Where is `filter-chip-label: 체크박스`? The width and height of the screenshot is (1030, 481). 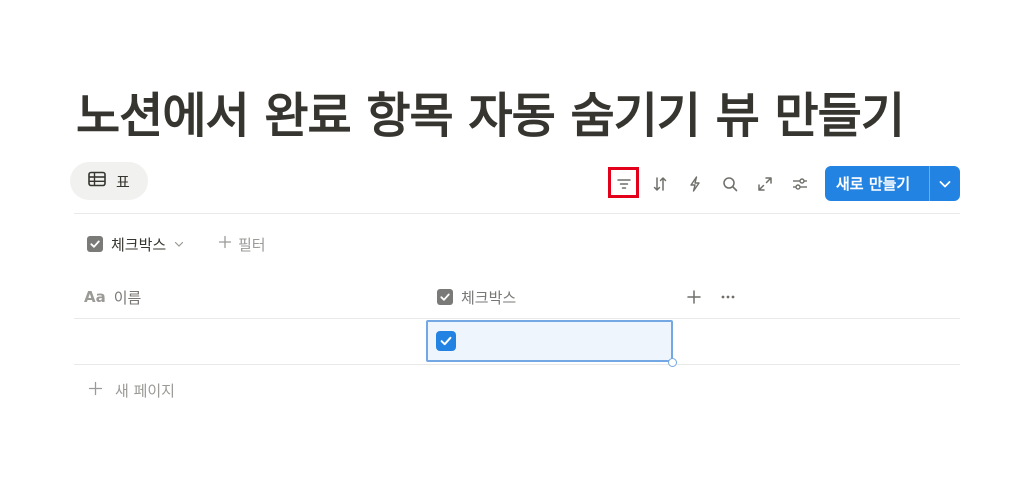 filter-chip-label: 체크박스 is located at coordinates (139, 244).